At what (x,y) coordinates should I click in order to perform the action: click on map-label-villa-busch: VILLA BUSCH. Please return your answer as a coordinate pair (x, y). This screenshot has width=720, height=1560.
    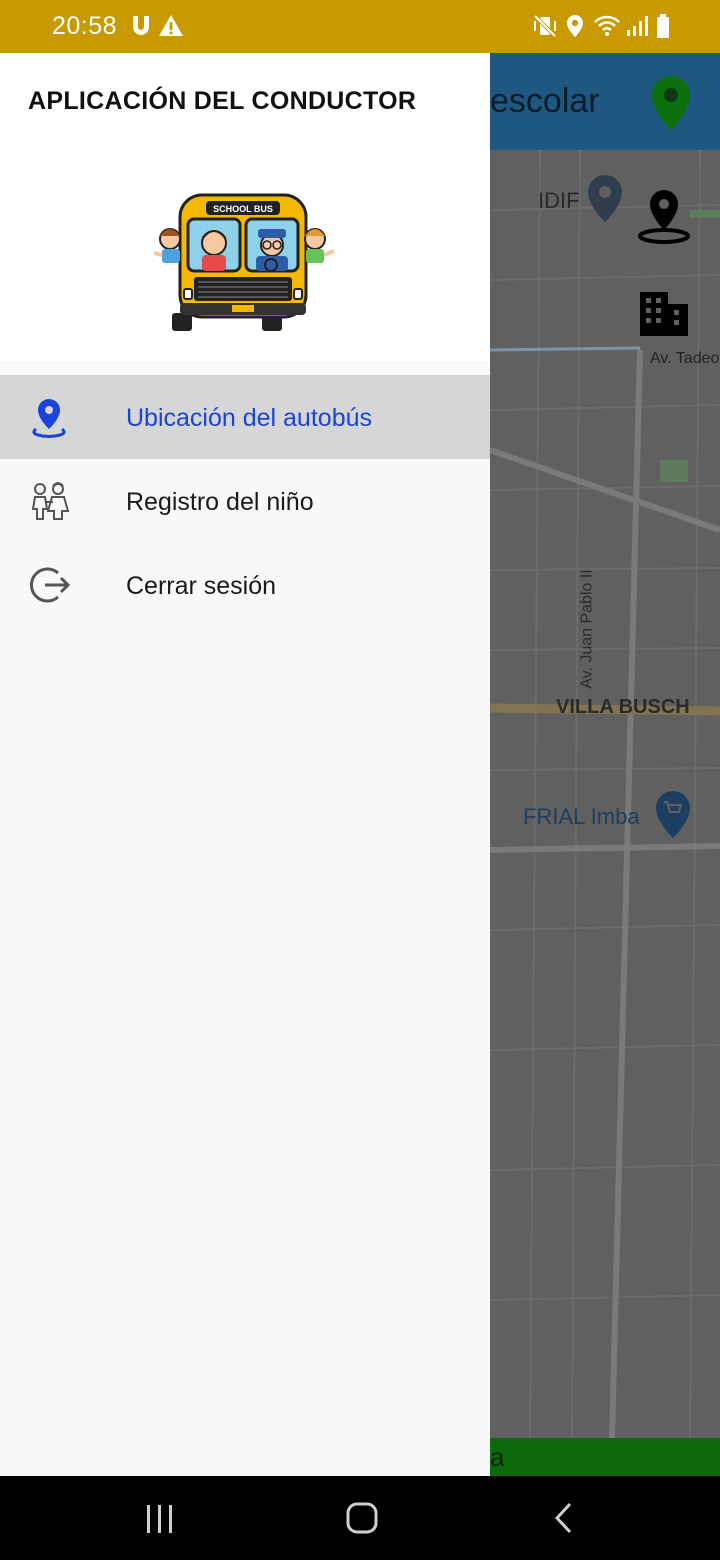
    Looking at the image, I should click on (623, 707).